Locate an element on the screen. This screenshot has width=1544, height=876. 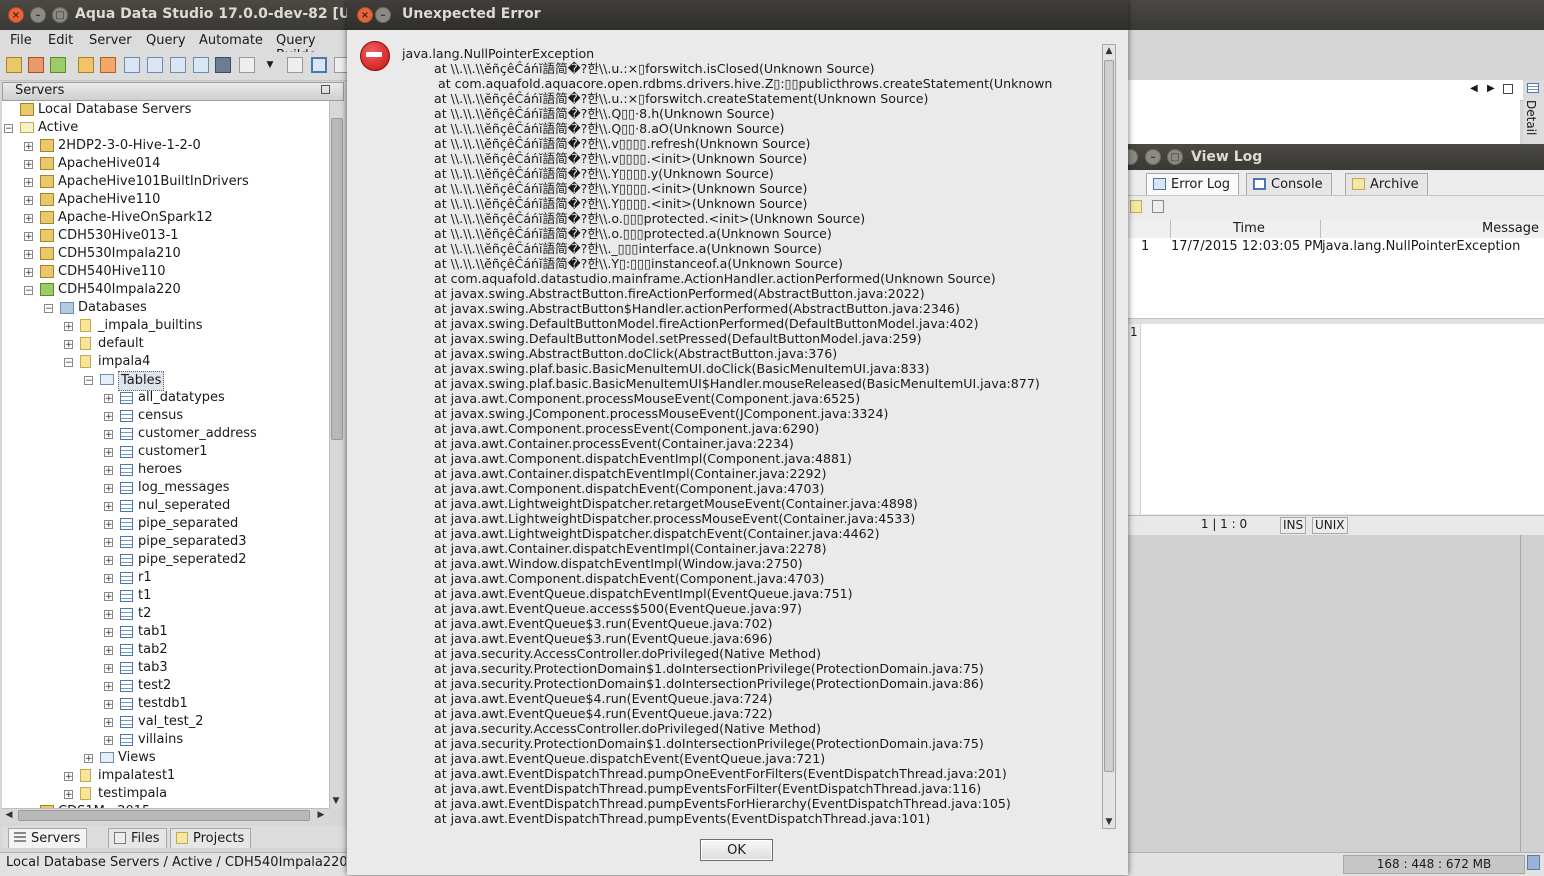
menu-automate: Automate is located at coordinates (231, 40).